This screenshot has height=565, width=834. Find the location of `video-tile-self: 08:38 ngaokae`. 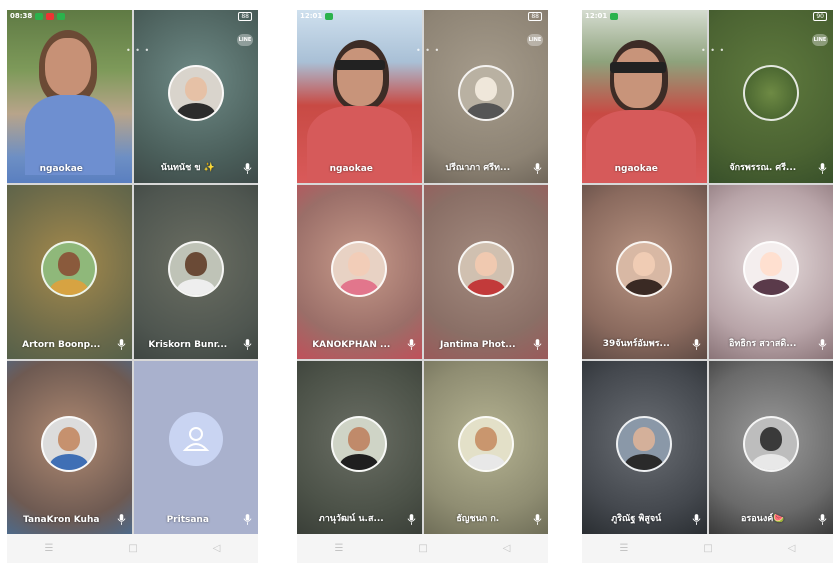

video-tile-self: 08:38 ngaokae is located at coordinates (69, 97).